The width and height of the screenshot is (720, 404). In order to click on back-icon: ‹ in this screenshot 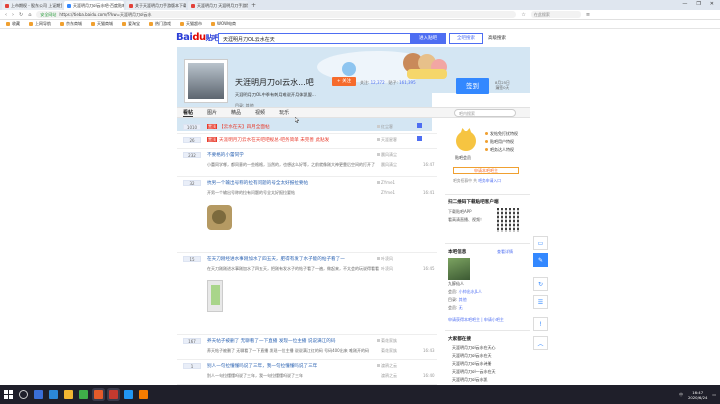, I will do `click(6, 15)`.